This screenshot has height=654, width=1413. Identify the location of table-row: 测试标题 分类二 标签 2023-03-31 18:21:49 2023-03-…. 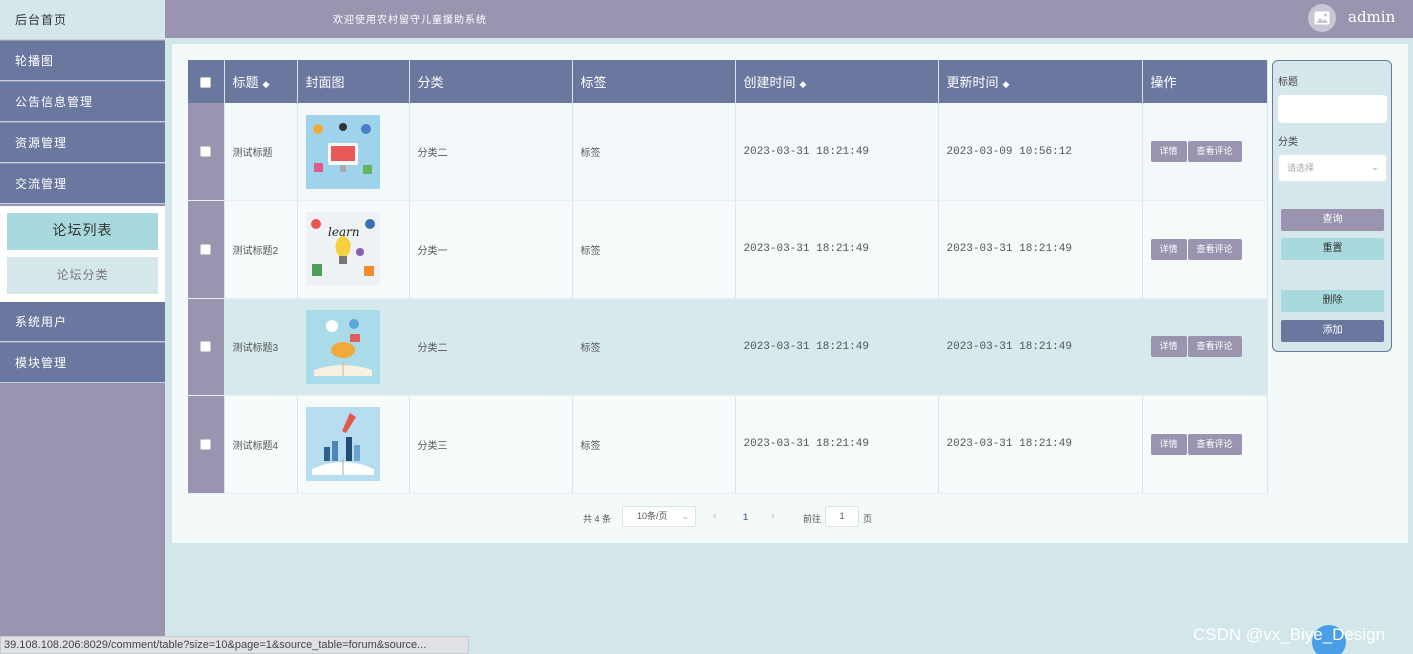
(728, 152).